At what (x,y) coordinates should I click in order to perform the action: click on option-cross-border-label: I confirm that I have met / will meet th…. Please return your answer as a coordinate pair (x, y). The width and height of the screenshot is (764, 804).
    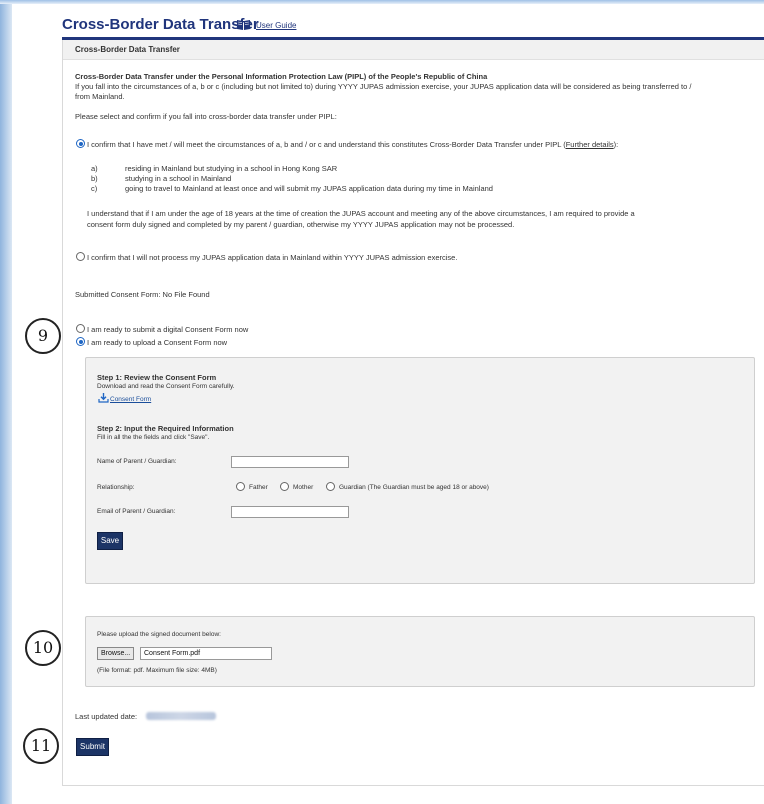
    Looking at the image, I should click on (353, 144).